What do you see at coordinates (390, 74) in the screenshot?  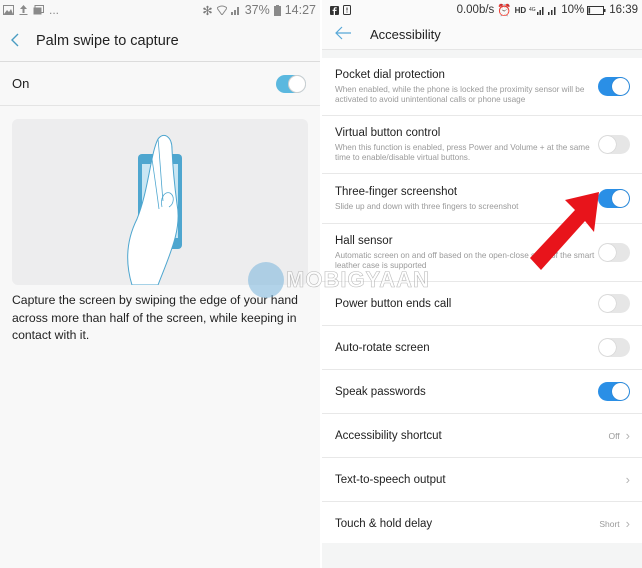 I see `setting-title: Pocket dial protection` at bounding box center [390, 74].